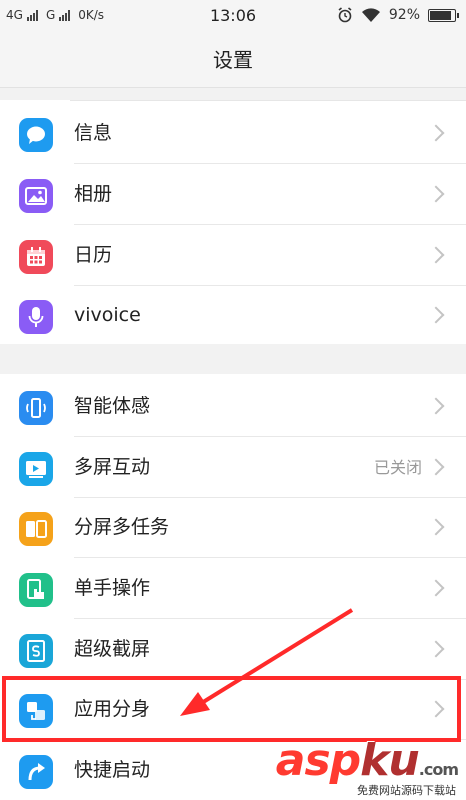 The width and height of the screenshot is (466, 800). Describe the element at coordinates (233, 467) in the screenshot. I see `settings-item-multi-screen: 多屏互动 已关闭` at that location.